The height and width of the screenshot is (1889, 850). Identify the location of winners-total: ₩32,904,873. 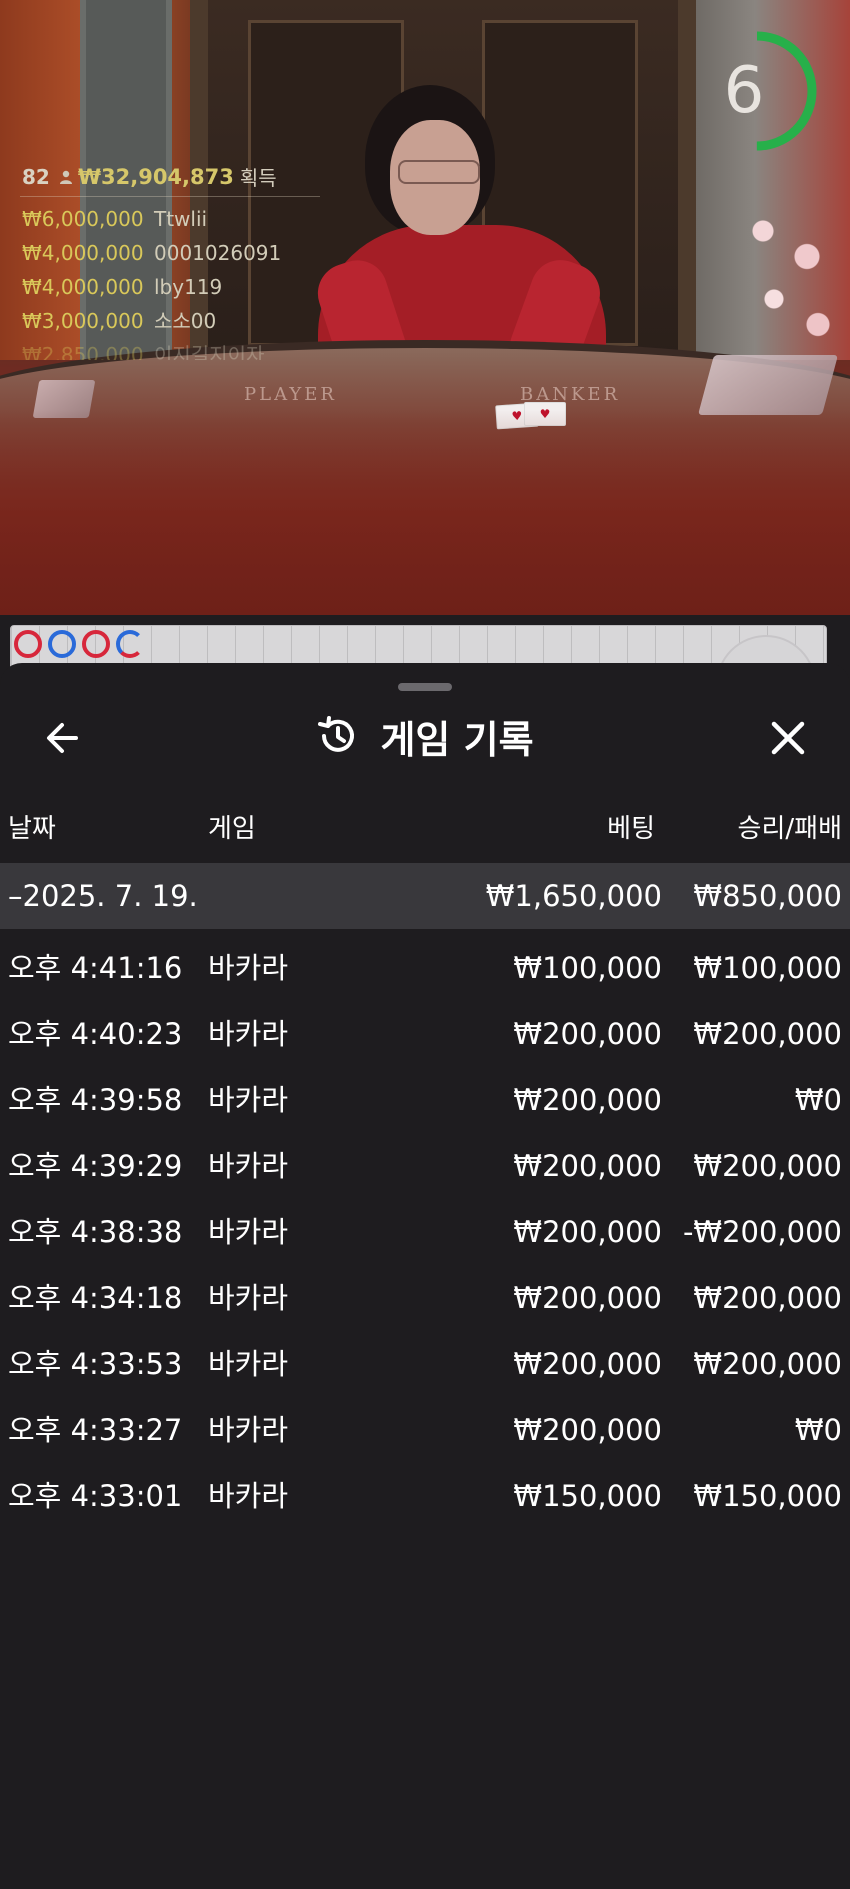
(155, 176).